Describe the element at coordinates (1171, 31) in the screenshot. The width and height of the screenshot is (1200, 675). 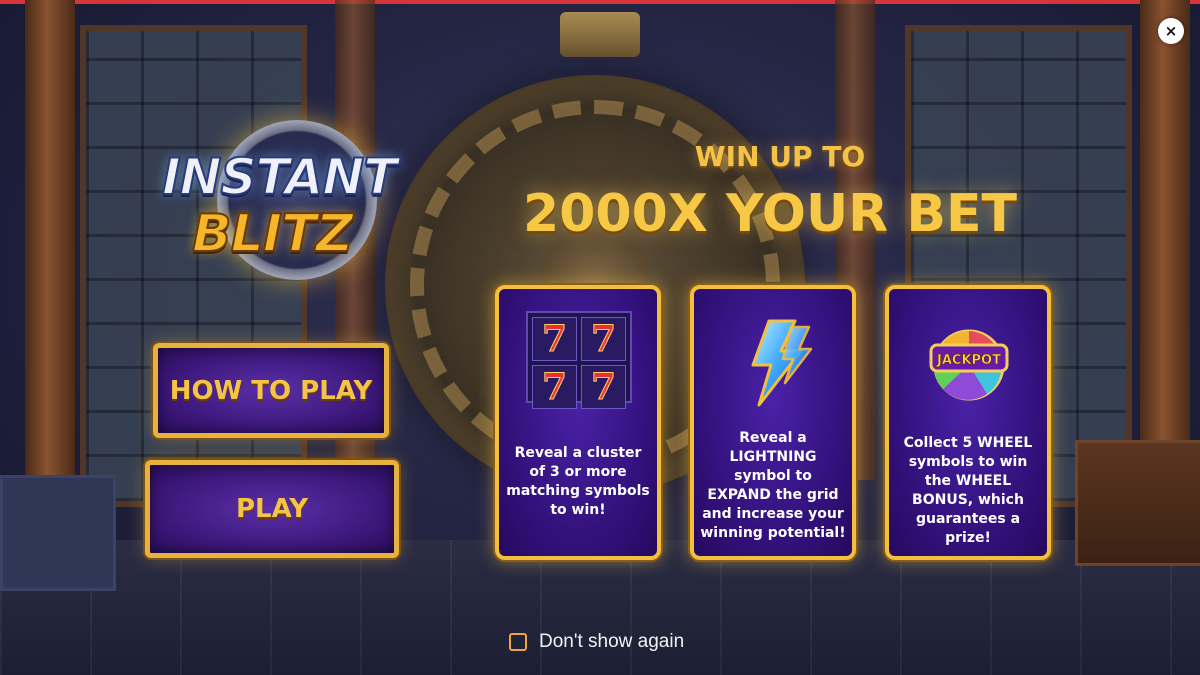
I see `close-button: ×` at that location.